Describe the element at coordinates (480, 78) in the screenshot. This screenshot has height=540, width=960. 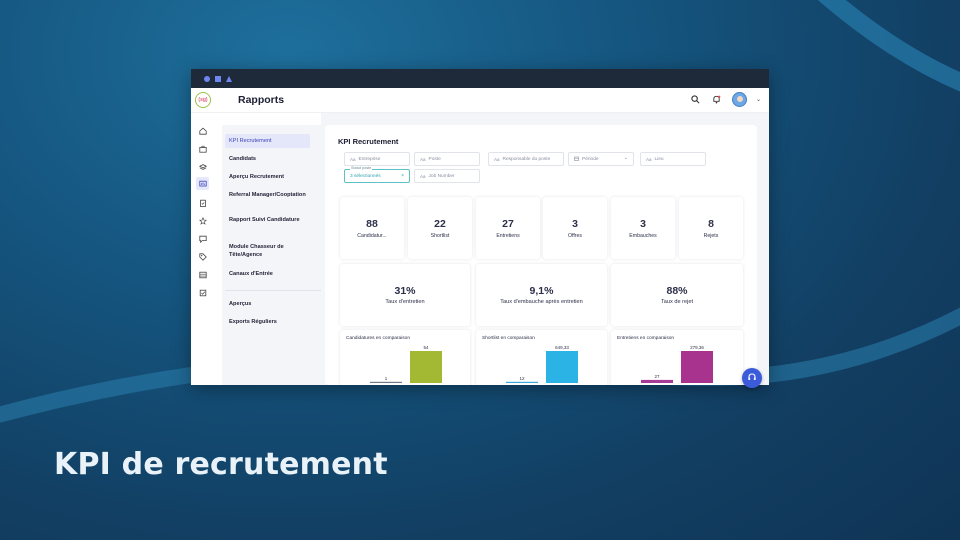
I see `window-titlebar` at that location.